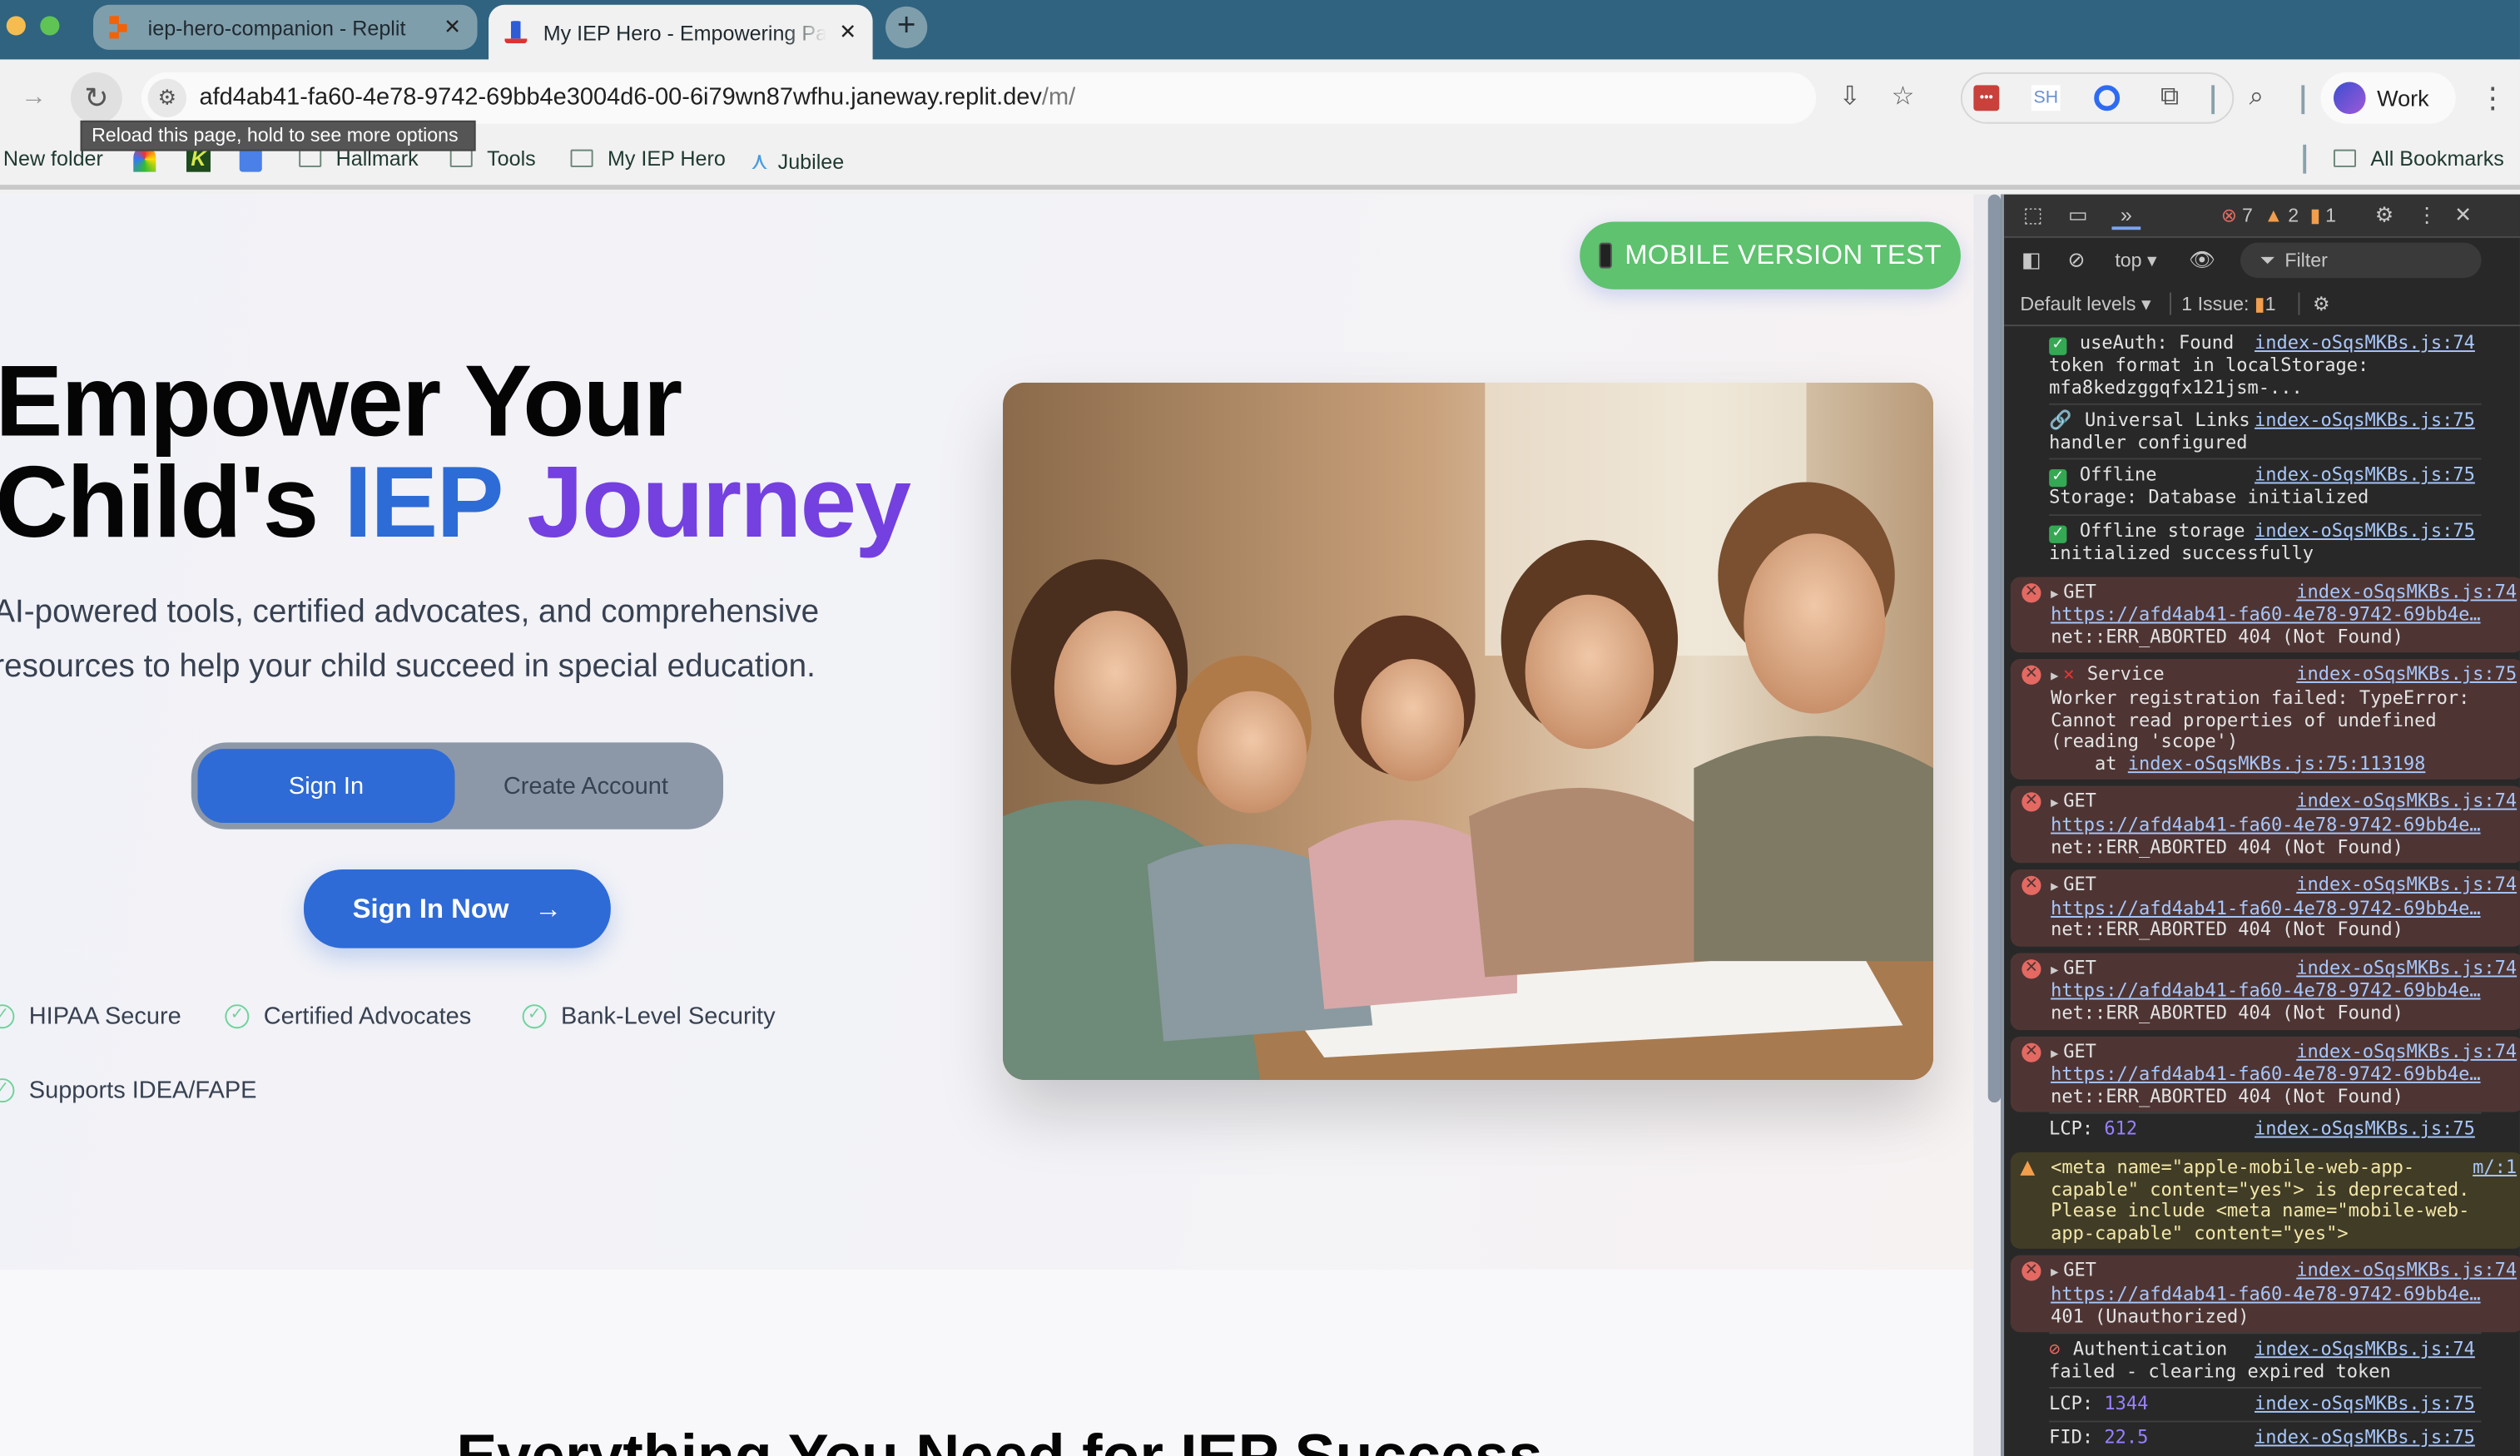 This screenshot has width=2520, height=1456. Describe the element at coordinates (2078, 215) in the screenshot. I see `device-toolbar-icon: ▭` at that location.